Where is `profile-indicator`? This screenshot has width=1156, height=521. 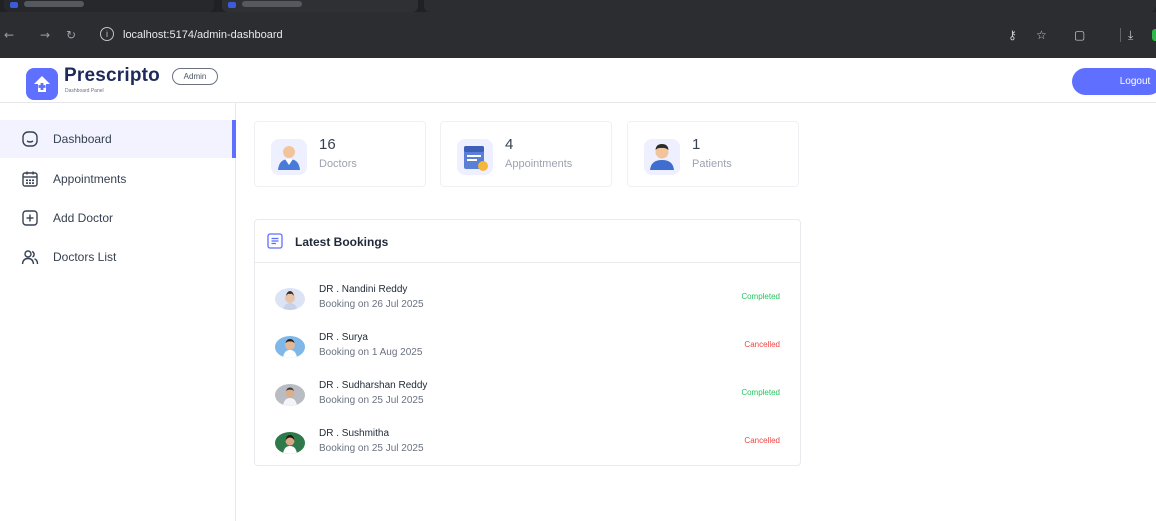 profile-indicator is located at coordinates (1154, 35).